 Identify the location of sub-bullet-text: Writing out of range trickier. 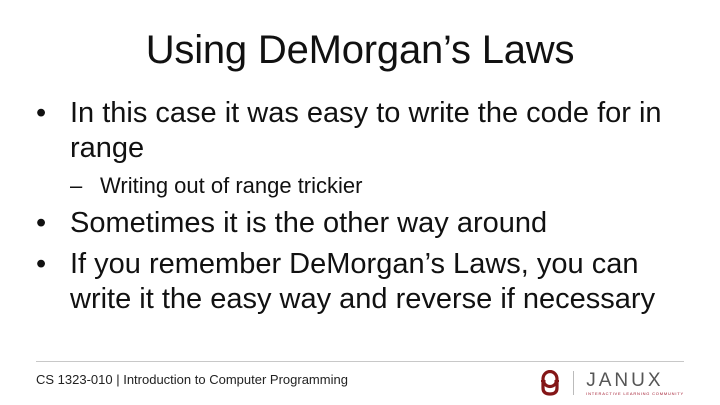
(231, 185).